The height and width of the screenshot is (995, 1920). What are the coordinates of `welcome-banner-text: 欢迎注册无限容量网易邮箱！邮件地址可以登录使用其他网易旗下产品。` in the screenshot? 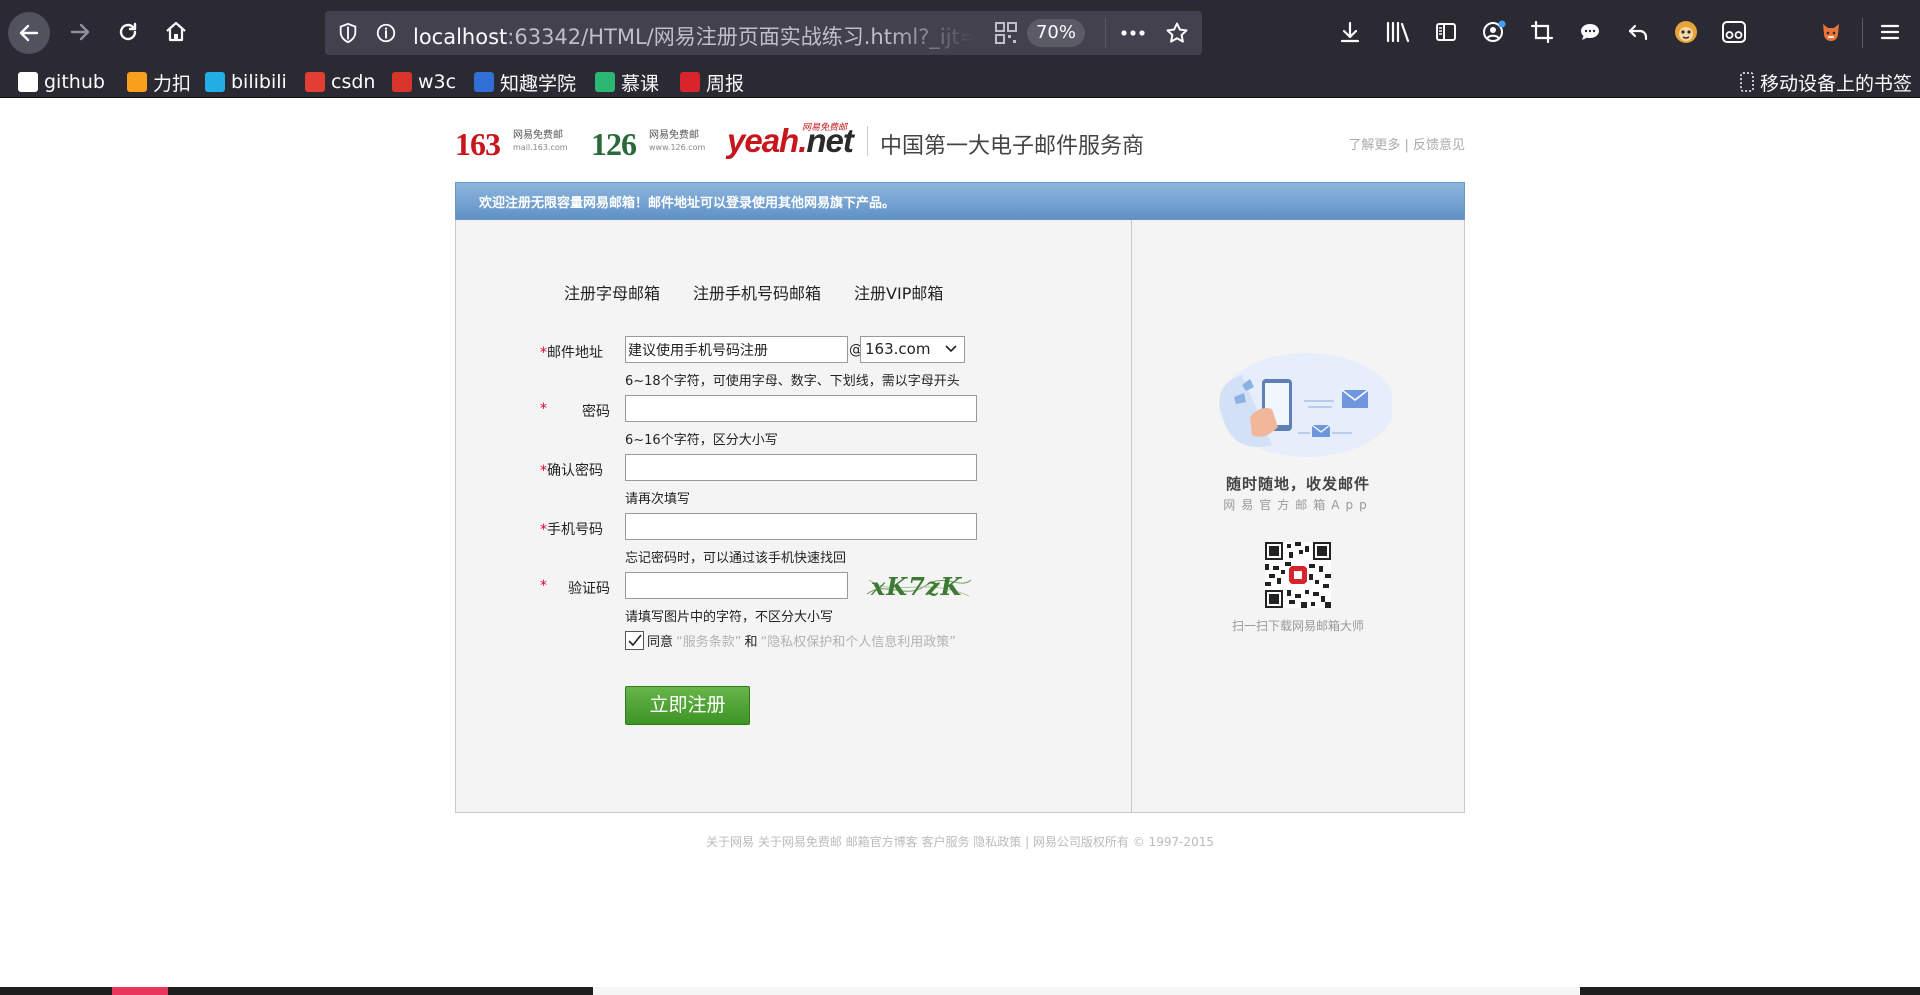 It's located at (687, 203).